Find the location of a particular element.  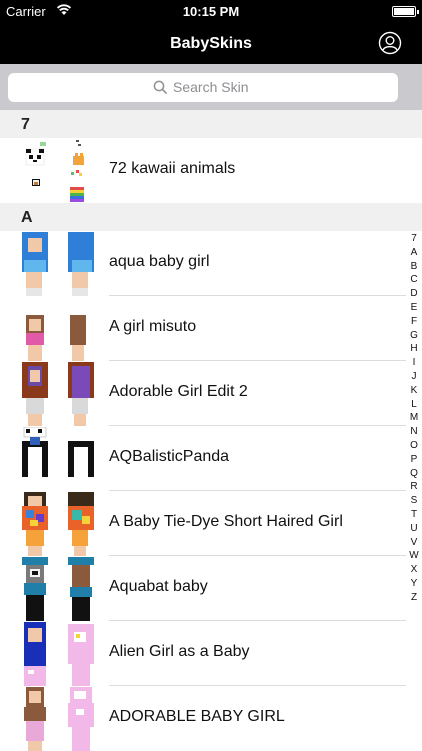

index-letter: Q is located at coordinates (414, 474).